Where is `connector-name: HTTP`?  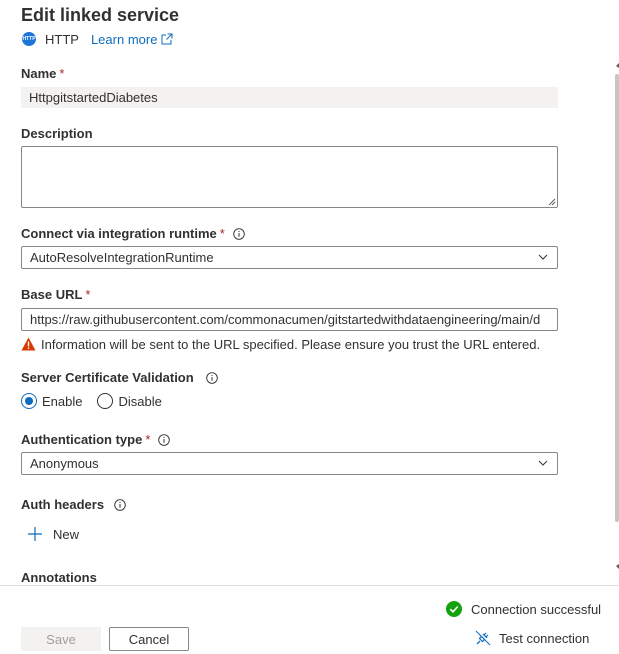 connector-name: HTTP is located at coordinates (62, 39).